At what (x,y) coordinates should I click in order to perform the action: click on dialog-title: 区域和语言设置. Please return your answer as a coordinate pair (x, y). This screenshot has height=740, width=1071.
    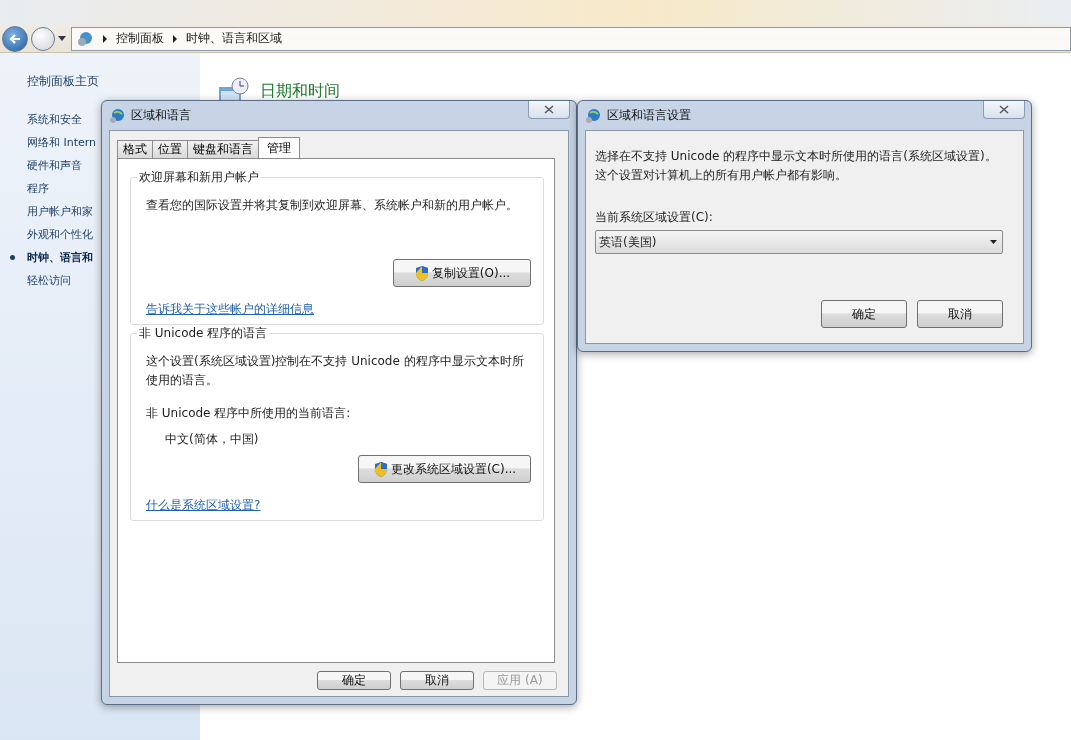
    Looking at the image, I should click on (649, 115).